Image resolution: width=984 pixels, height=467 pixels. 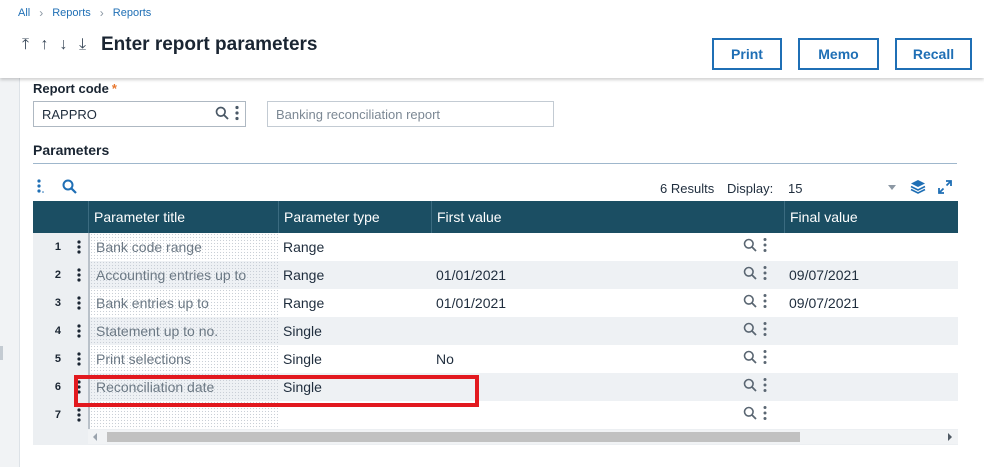 What do you see at coordinates (931, 187) in the screenshot?
I see `grid-toolbar-right` at bounding box center [931, 187].